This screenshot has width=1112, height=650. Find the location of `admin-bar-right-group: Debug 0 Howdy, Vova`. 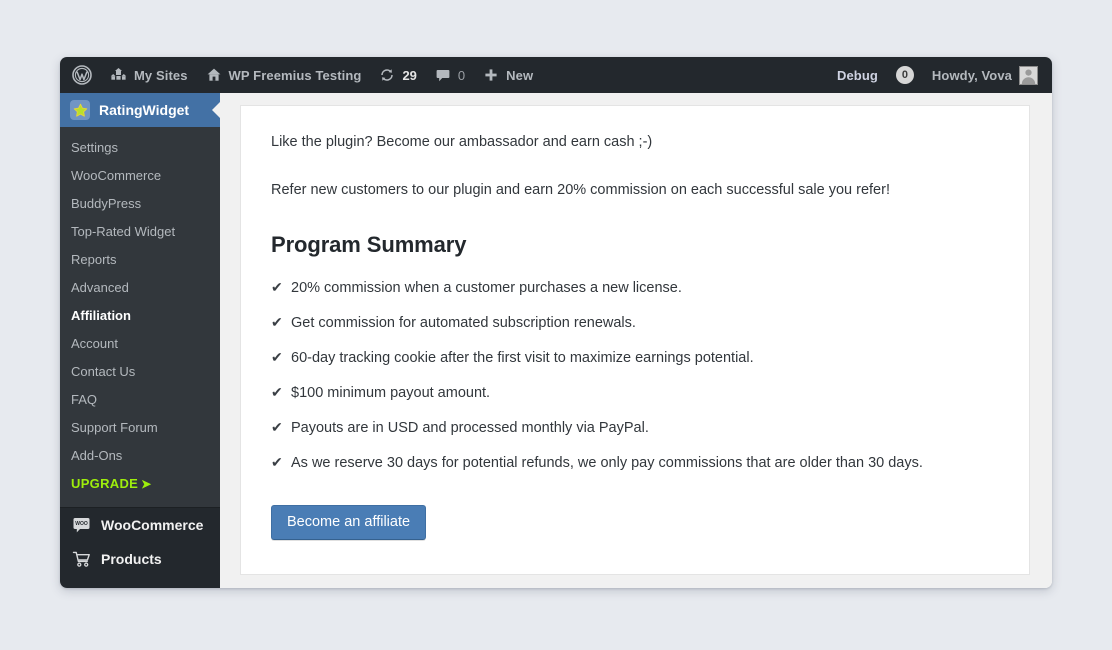

admin-bar-right-group: Debug 0 Howdy, Vova is located at coordinates (940, 75).